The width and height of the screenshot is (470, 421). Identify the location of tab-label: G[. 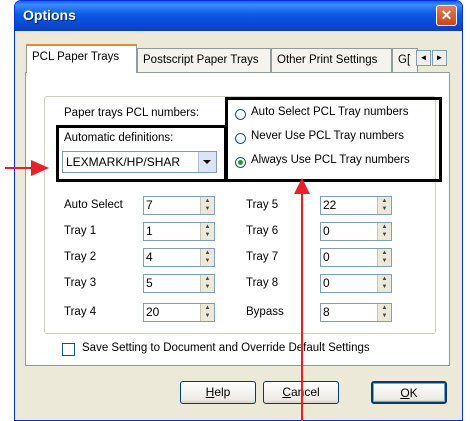
(404, 60).